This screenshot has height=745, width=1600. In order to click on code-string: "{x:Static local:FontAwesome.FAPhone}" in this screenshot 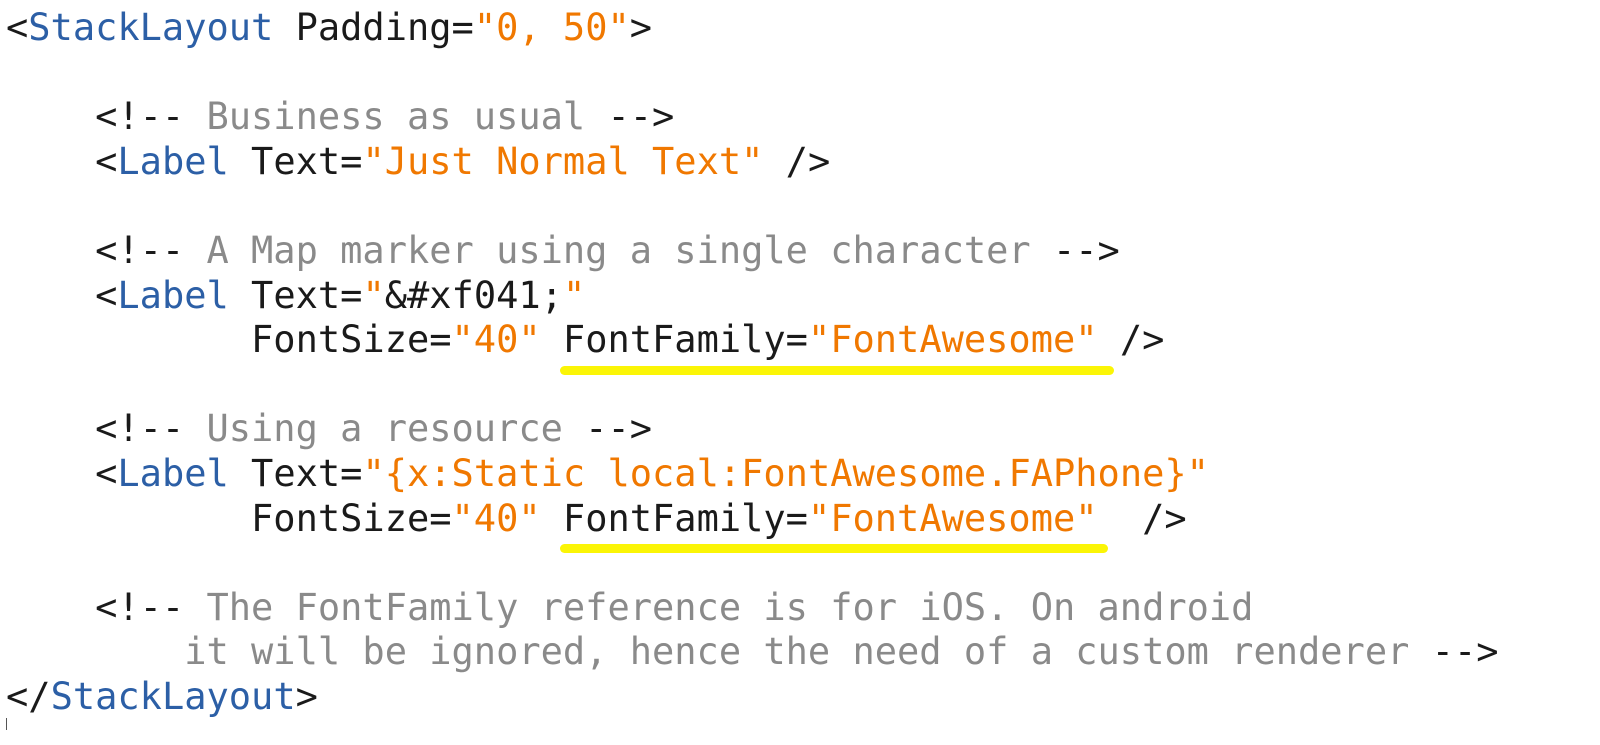, I will do `click(785, 473)`.